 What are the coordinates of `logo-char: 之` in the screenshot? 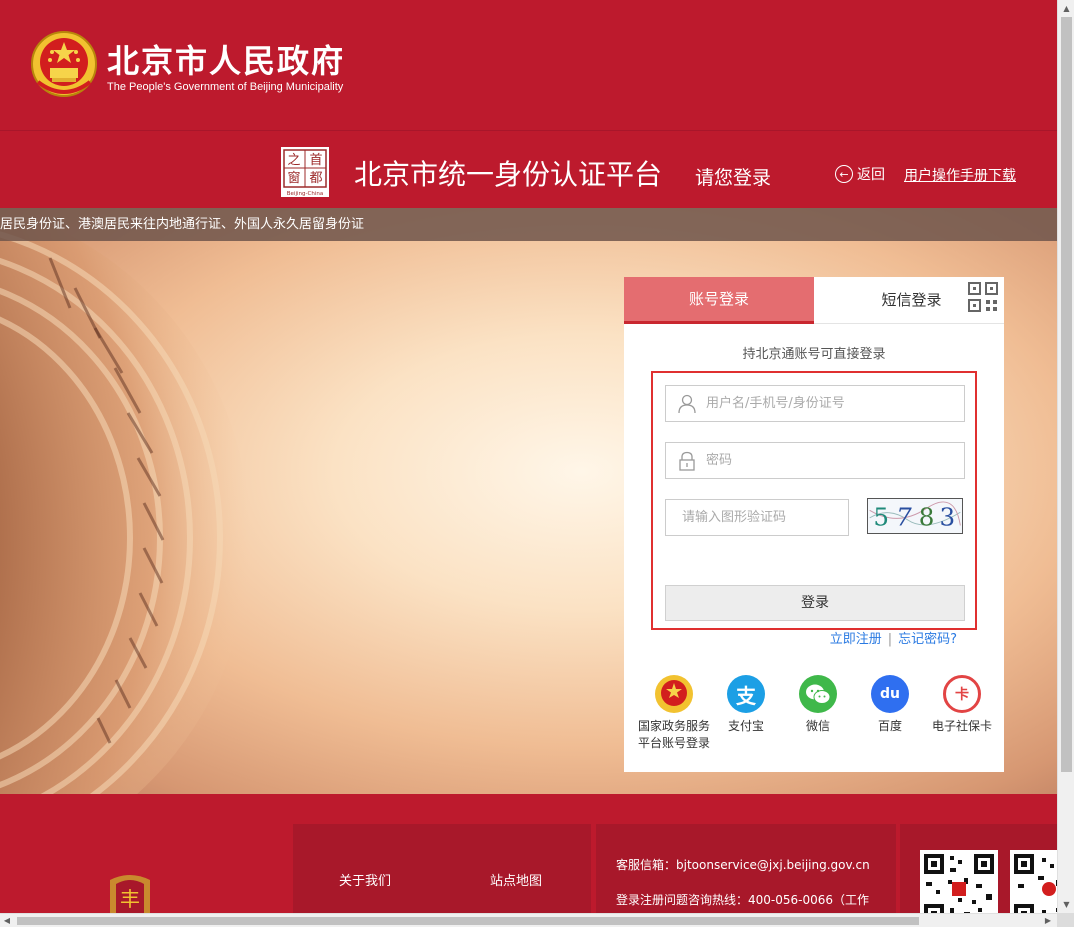 It's located at (293, 160).